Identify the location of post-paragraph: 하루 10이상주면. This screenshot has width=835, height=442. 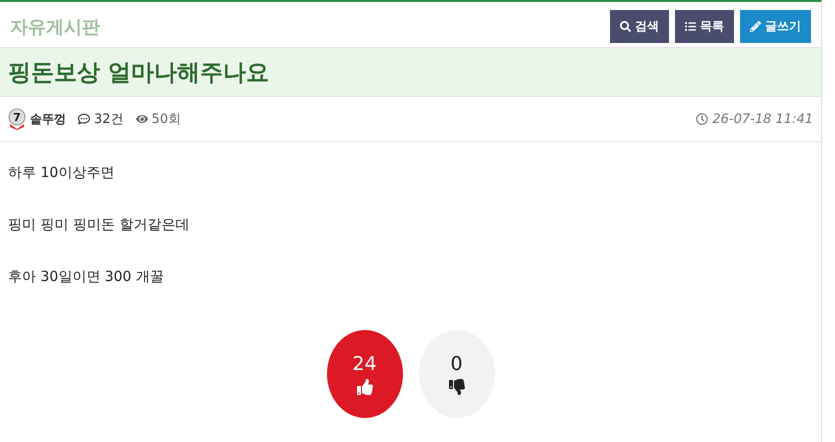
(62, 173).